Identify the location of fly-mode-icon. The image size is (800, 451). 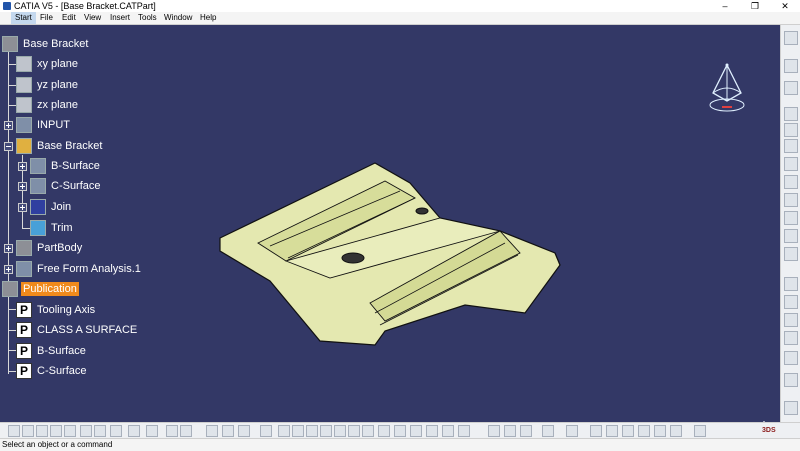
(284, 431).